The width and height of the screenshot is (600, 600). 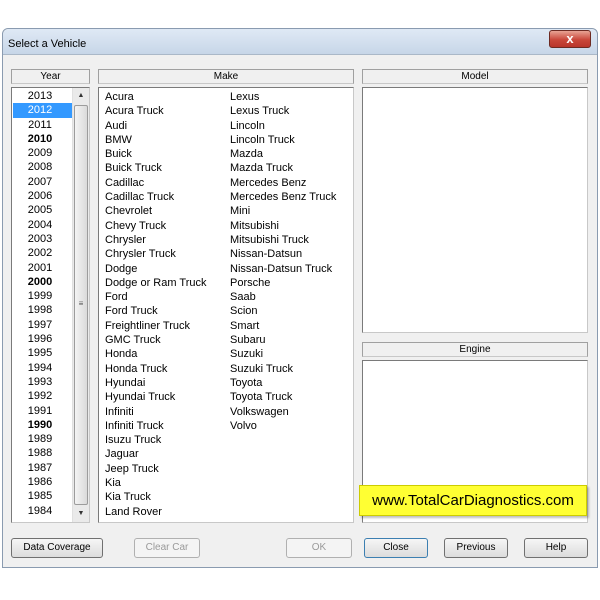 What do you see at coordinates (283, 269) in the screenshot?
I see `make-item: Nissan-Datsun Truck` at bounding box center [283, 269].